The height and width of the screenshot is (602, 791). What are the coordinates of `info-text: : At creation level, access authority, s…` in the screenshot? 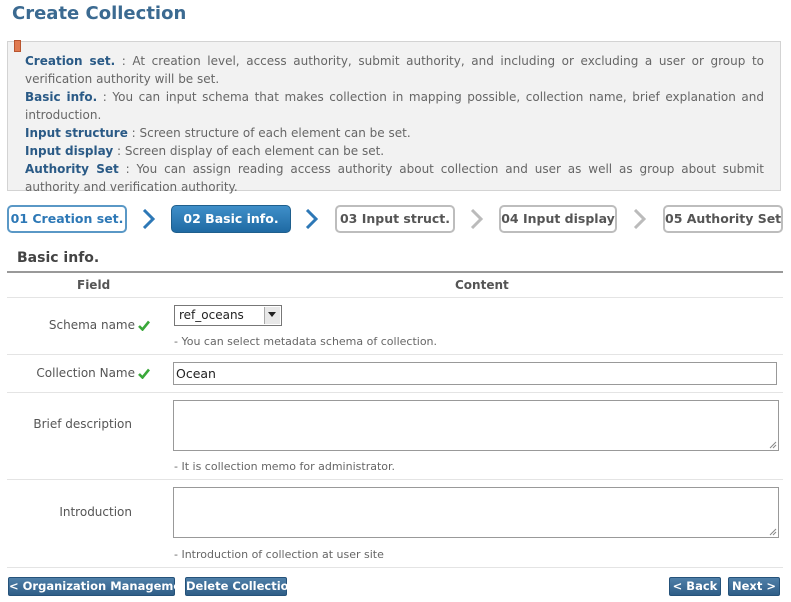 It's located at (394, 70).